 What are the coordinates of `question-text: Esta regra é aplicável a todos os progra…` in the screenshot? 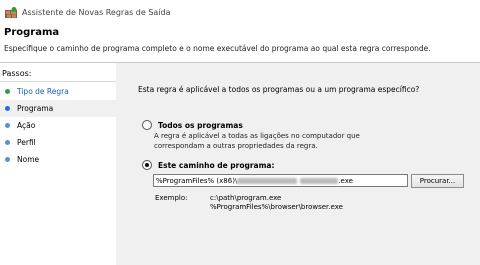 It's located at (279, 89).